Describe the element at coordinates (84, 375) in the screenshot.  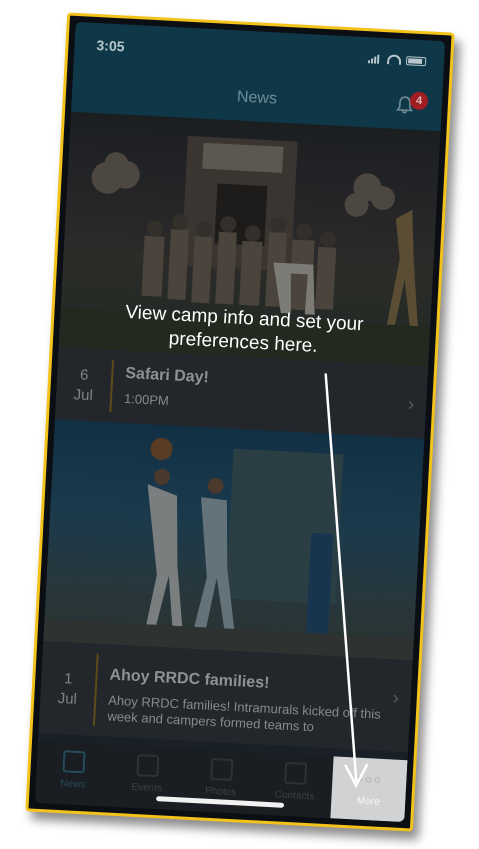
I see `news-day: 6` at that location.